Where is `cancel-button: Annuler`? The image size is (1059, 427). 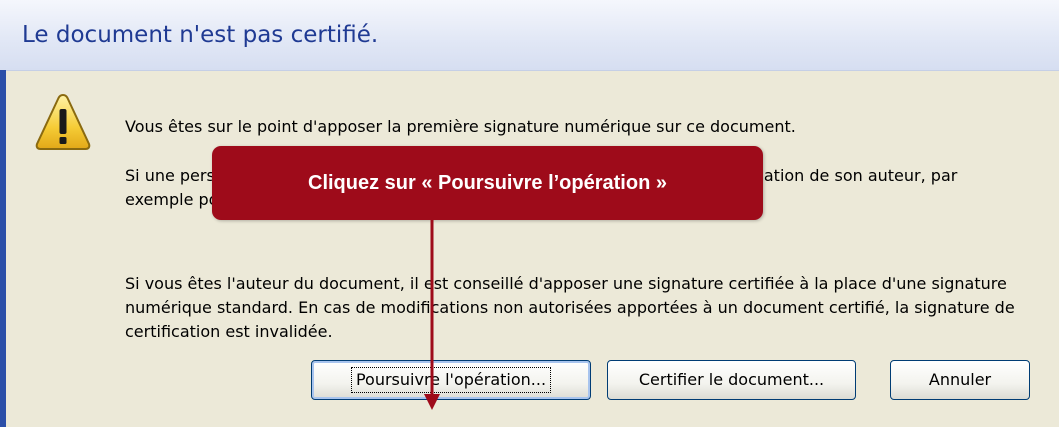
cancel-button: Annuler is located at coordinates (960, 380).